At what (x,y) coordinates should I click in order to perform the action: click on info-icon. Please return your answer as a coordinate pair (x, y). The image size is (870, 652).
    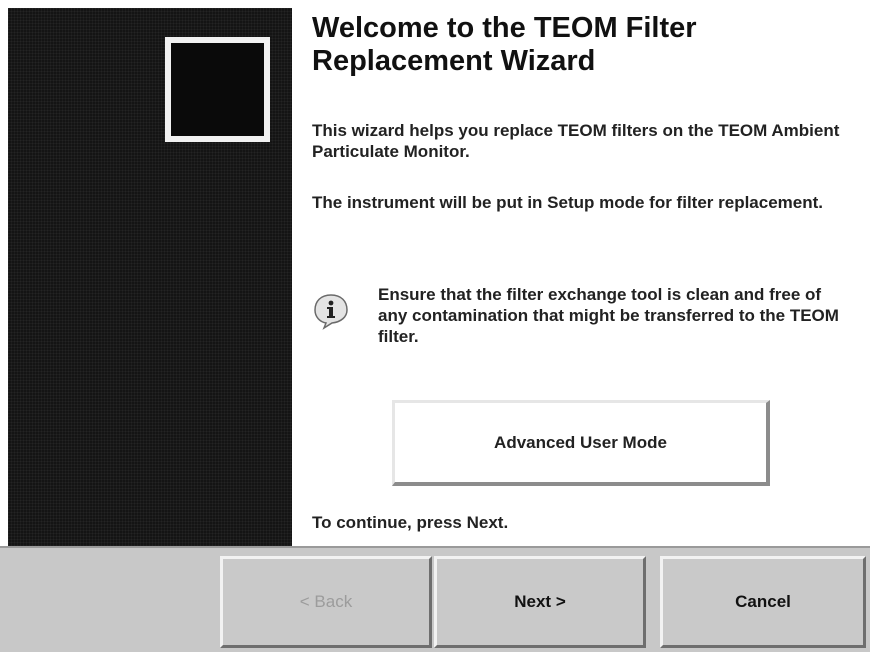
    Looking at the image, I should click on (331, 311).